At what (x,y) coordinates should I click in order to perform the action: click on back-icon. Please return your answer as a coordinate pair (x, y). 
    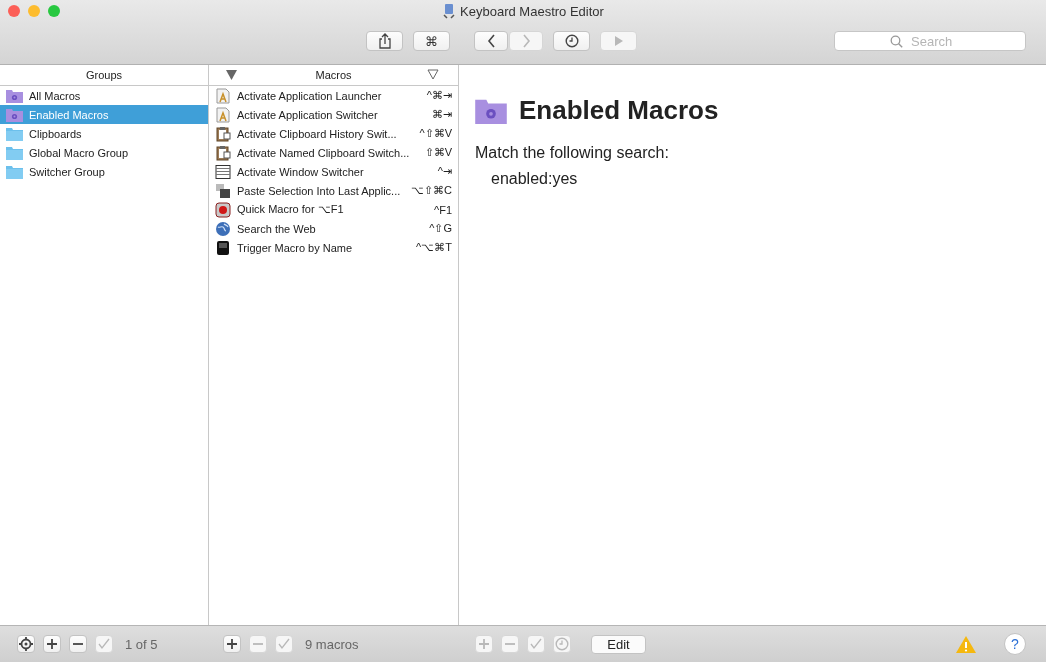
    Looking at the image, I should click on (491, 41).